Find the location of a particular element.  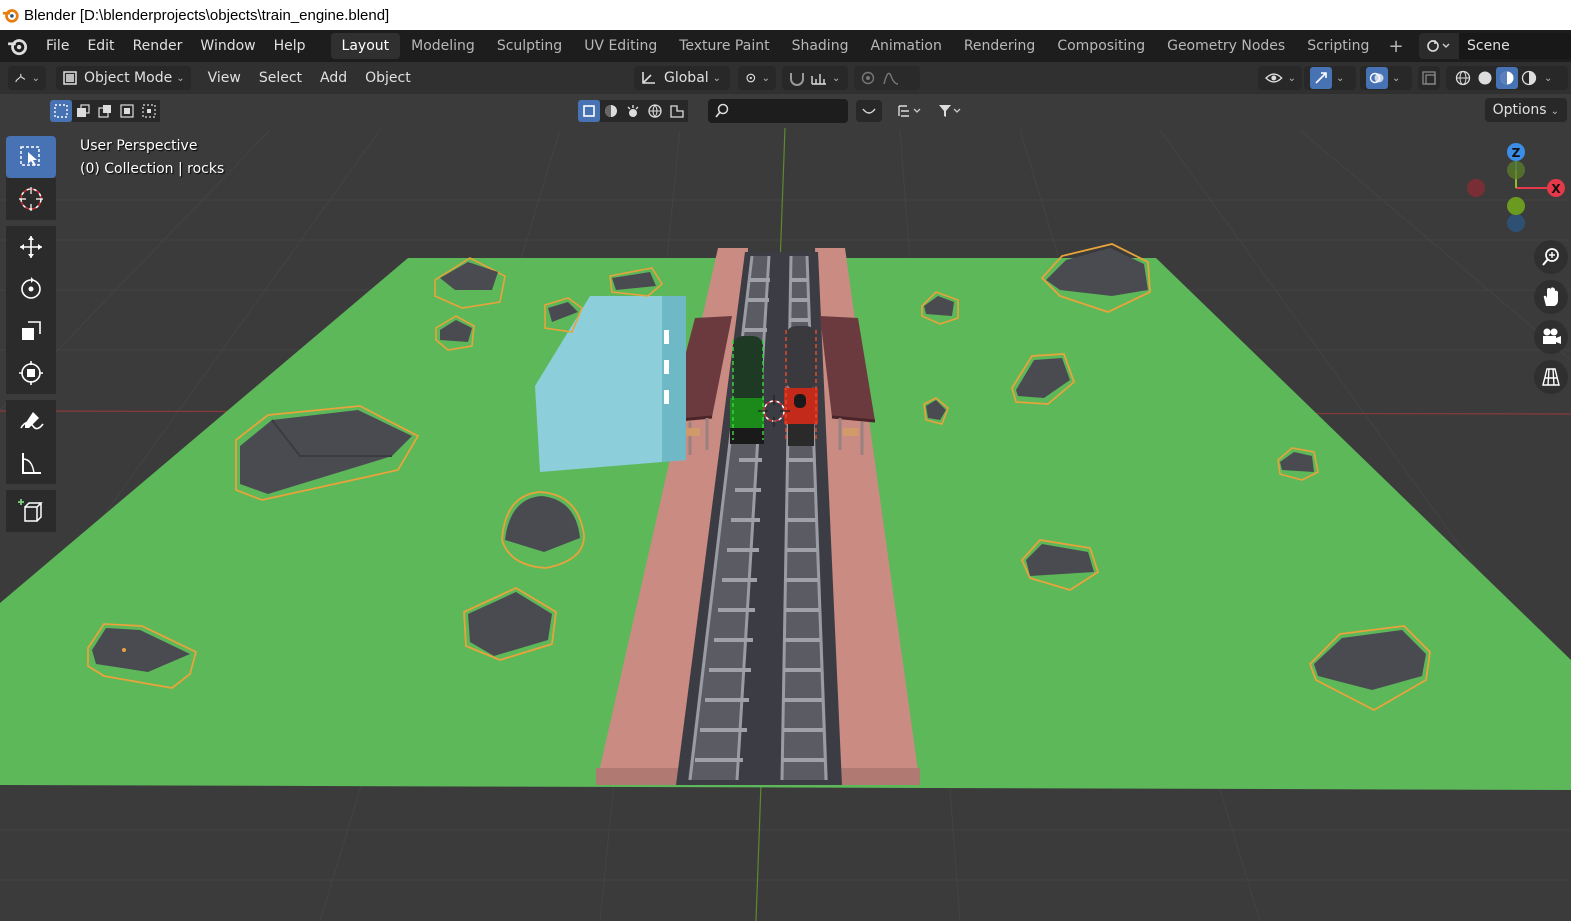

gizmo-y-icon is located at coordinates (1516, 206).